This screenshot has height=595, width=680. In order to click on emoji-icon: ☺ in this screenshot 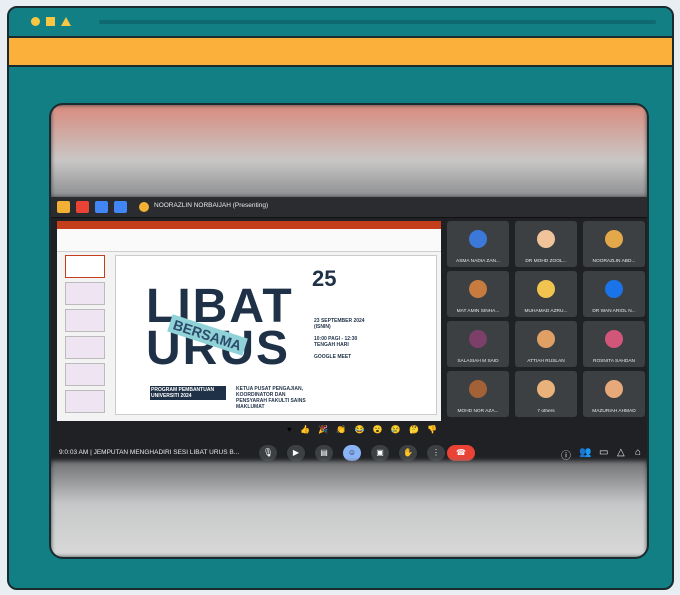, I will do `click(352, 453)`.